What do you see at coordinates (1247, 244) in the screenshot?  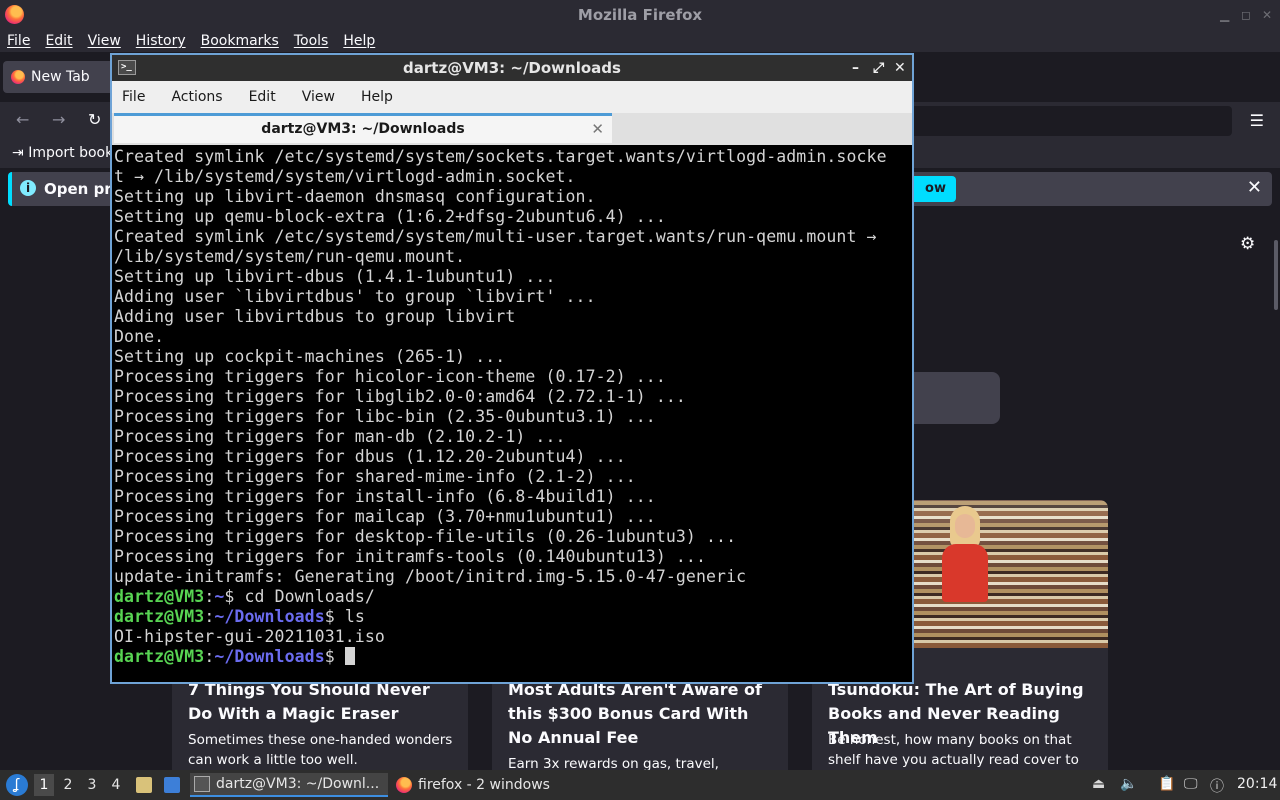 I see `gear-icon: ⚙` at bounding box center [1247, 244].